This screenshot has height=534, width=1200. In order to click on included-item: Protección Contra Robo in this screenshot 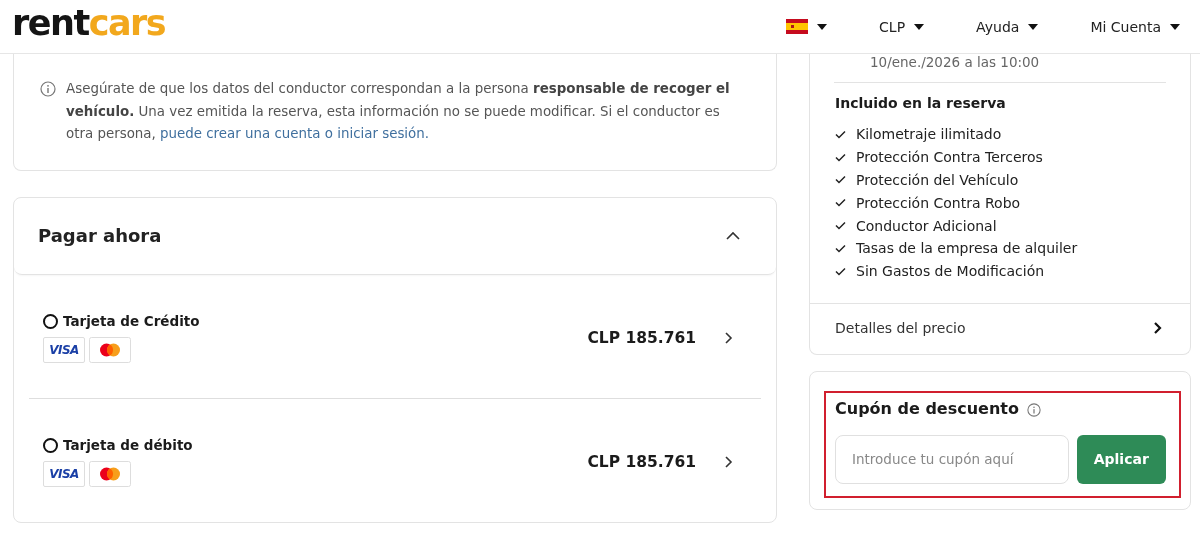, I will do `click(938, 202)`.